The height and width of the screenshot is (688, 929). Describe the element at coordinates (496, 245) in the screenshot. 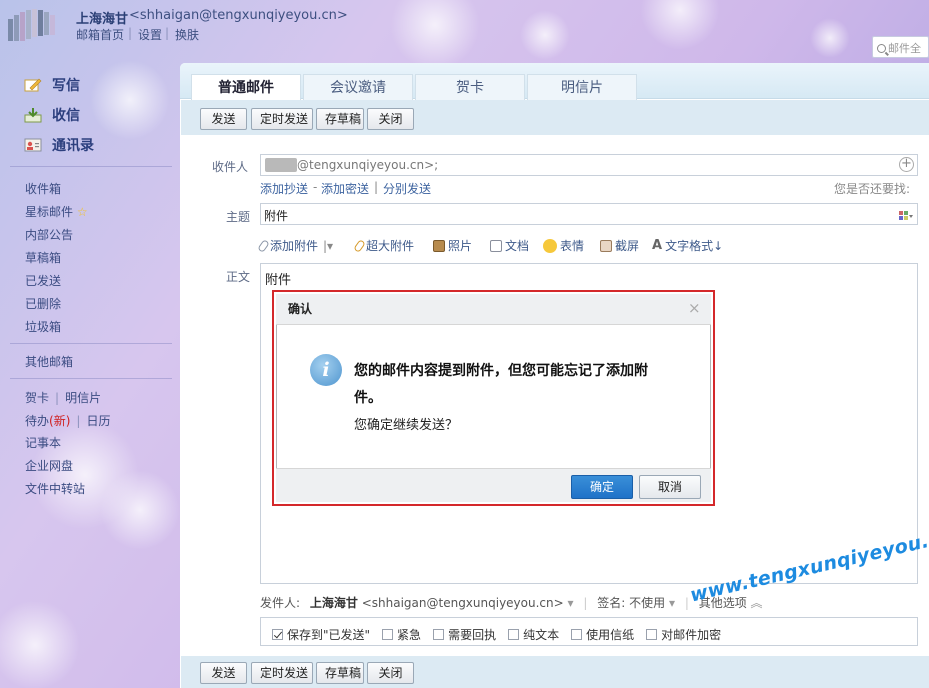

I see `document-icon` at that location.